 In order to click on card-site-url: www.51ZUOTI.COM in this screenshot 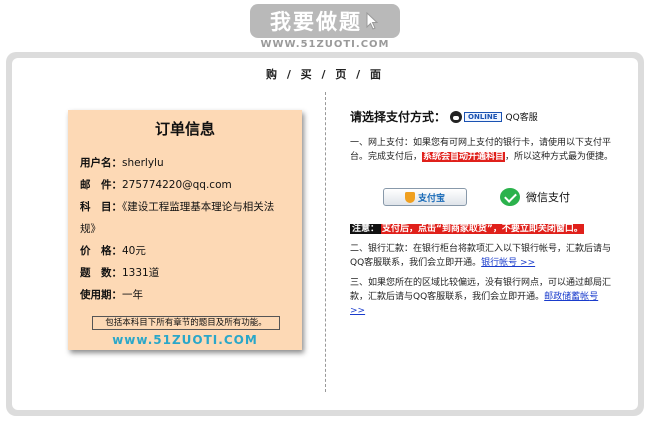, I will do `click(185, 340)`.